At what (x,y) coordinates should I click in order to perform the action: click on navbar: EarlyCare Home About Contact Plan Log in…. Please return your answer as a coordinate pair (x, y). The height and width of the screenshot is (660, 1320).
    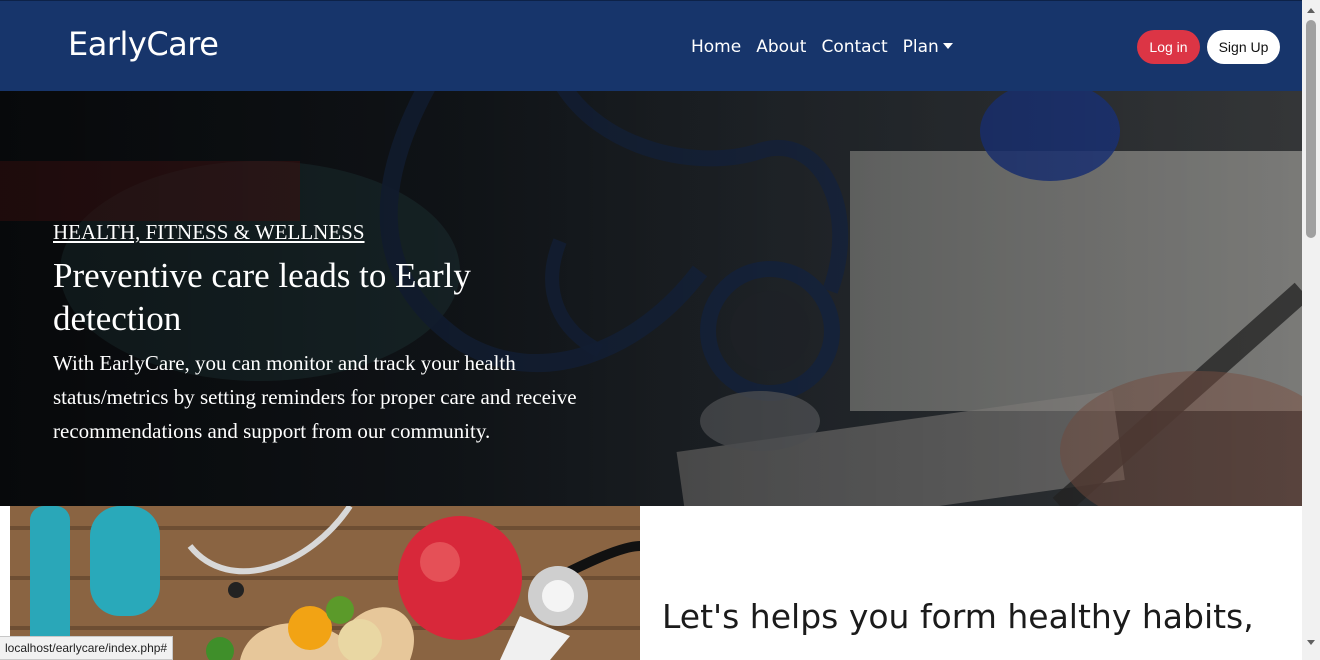
    Looking at the image, I should click on (651, 46).